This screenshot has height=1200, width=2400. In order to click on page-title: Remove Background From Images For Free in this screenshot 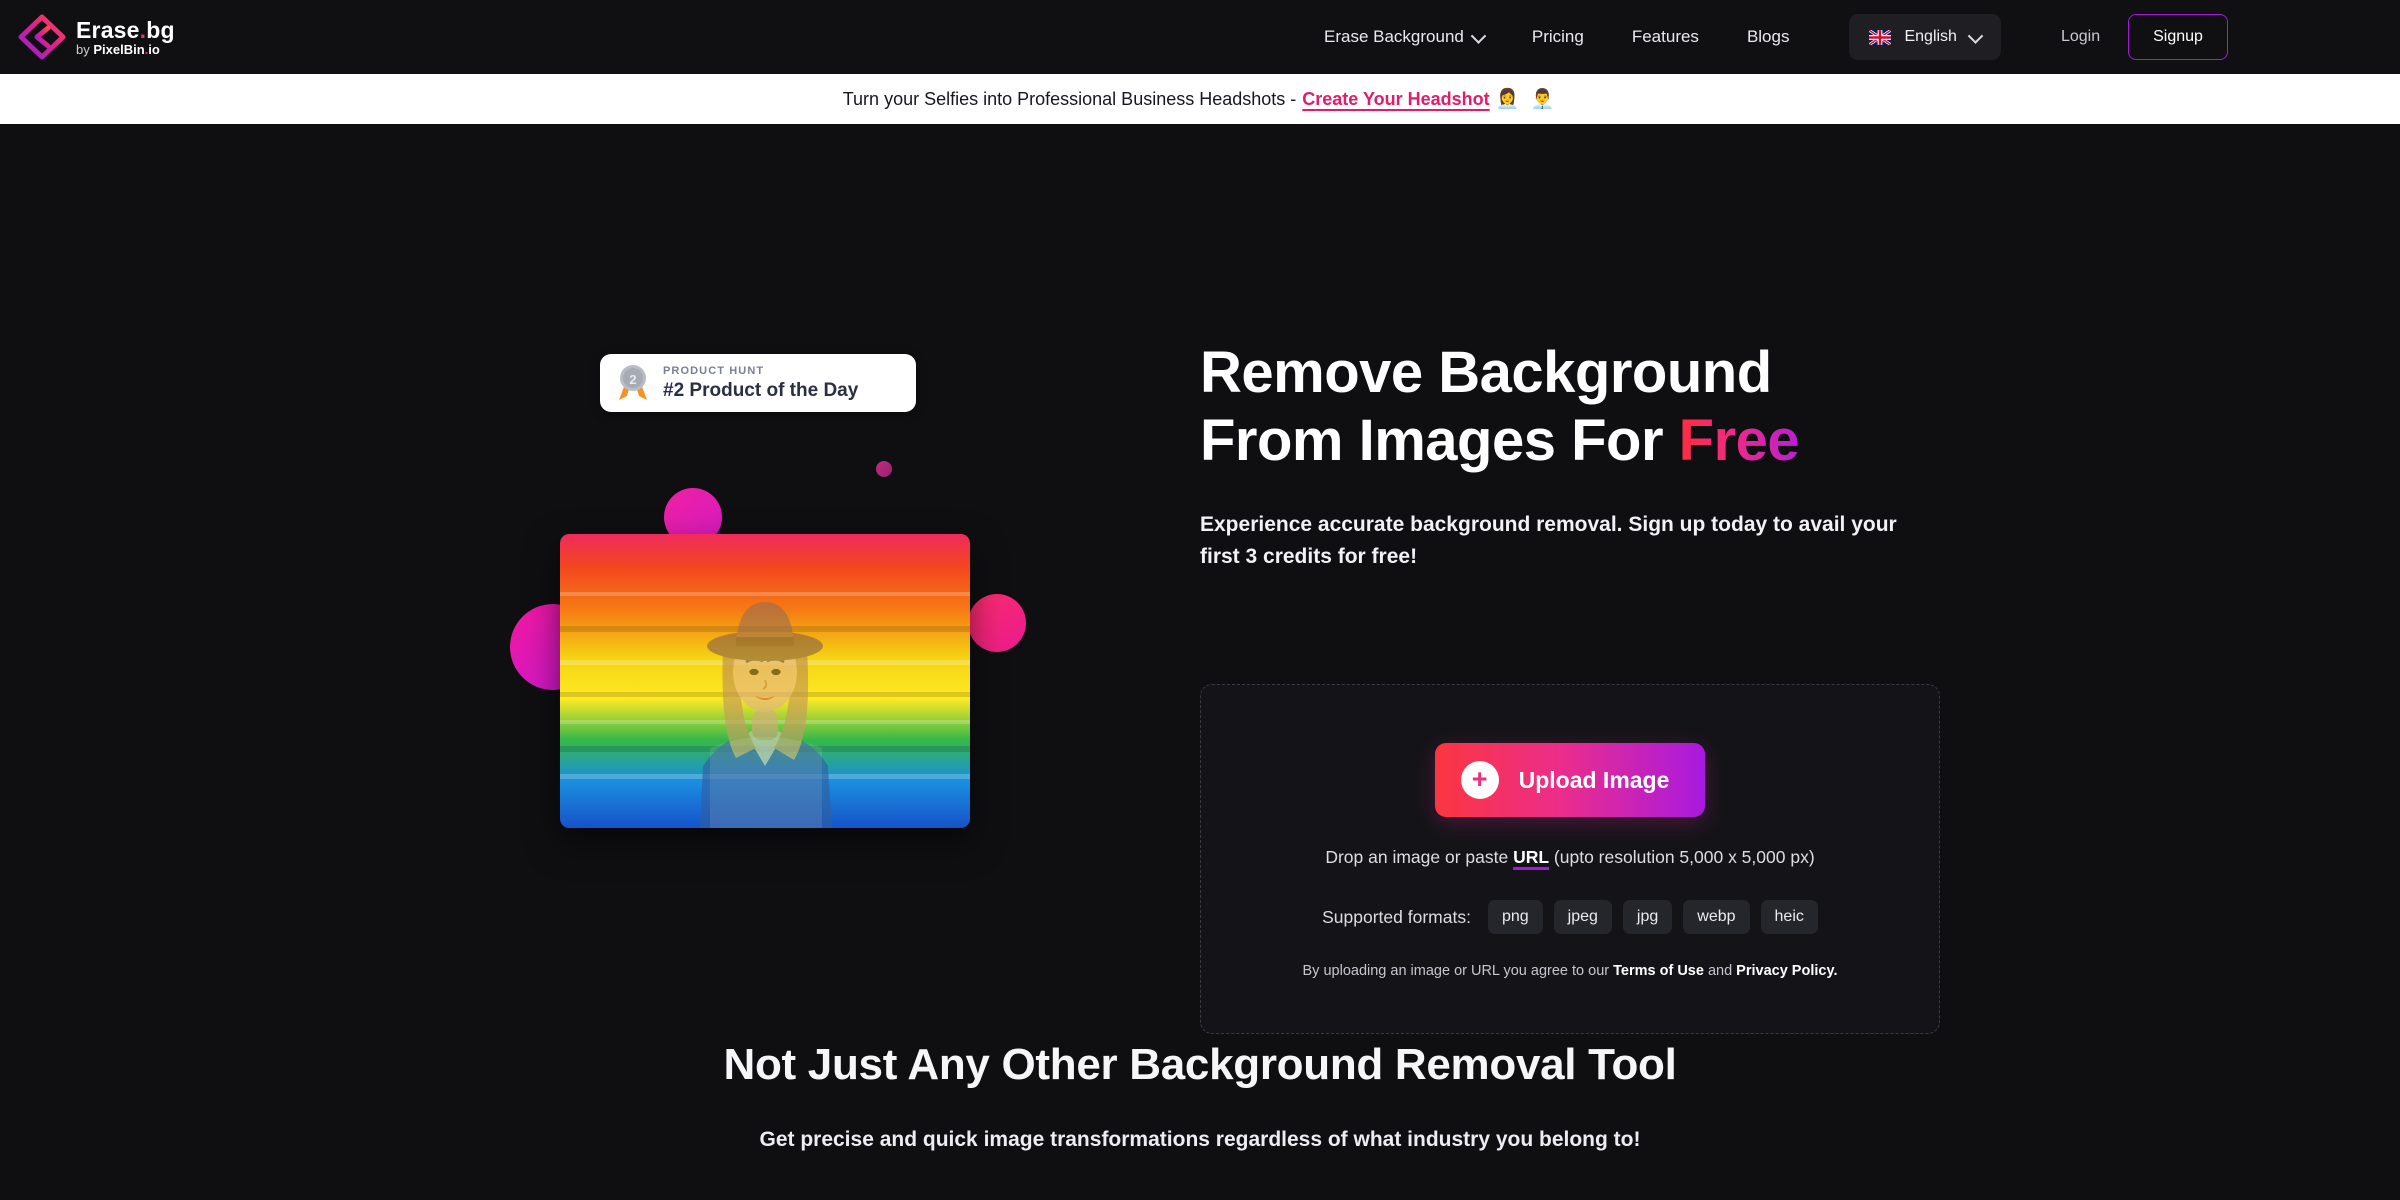, I will do `click(1580, 407)`.